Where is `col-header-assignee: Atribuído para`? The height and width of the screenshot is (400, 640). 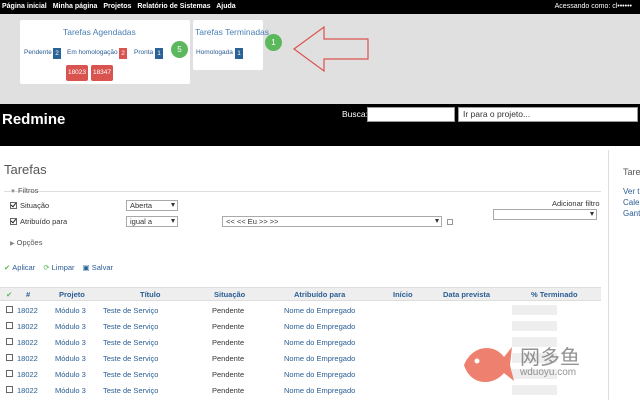
col-header-assignee: Atribuído para is located at coordinates (319, 294).